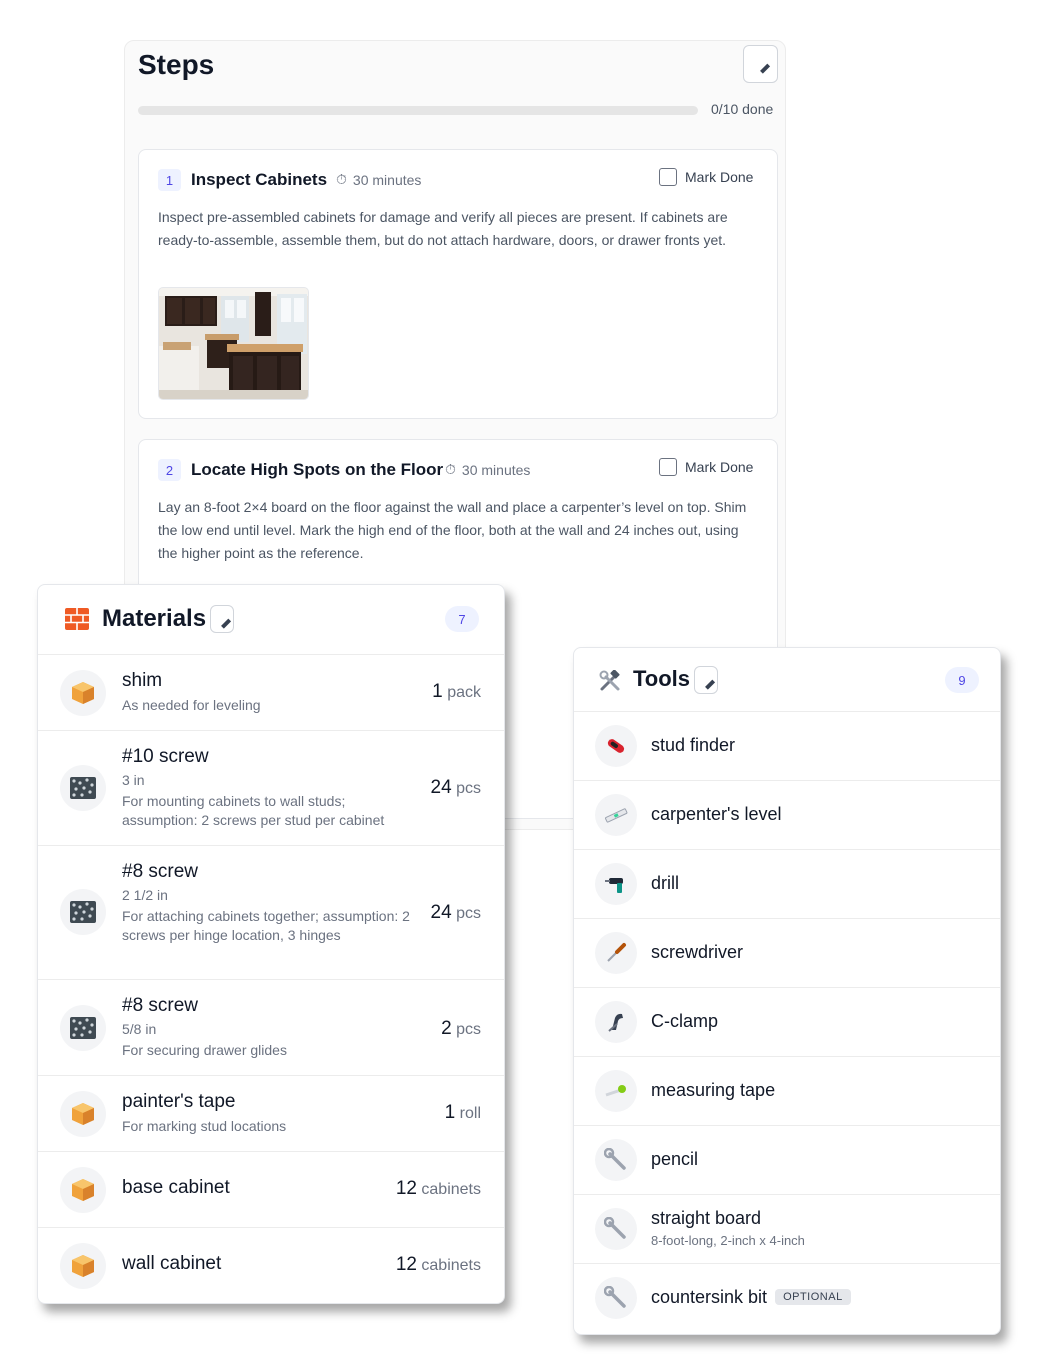 The image size is (1050, 1355). Describe the element at coordinates (204, 1126) in the screenshot. I see `material-note: For marking stud locations` at that location.